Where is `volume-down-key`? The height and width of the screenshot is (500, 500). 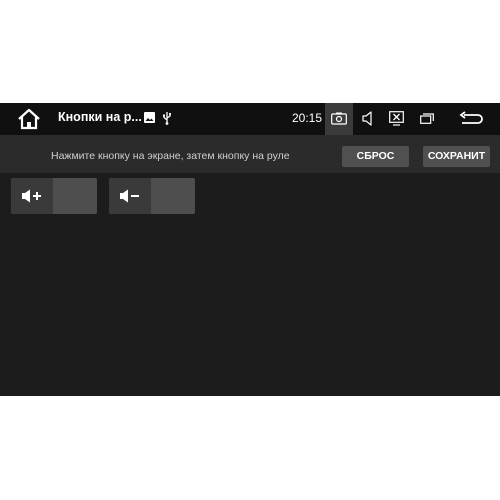 volume-down-key is located at coordinates (152, 196).